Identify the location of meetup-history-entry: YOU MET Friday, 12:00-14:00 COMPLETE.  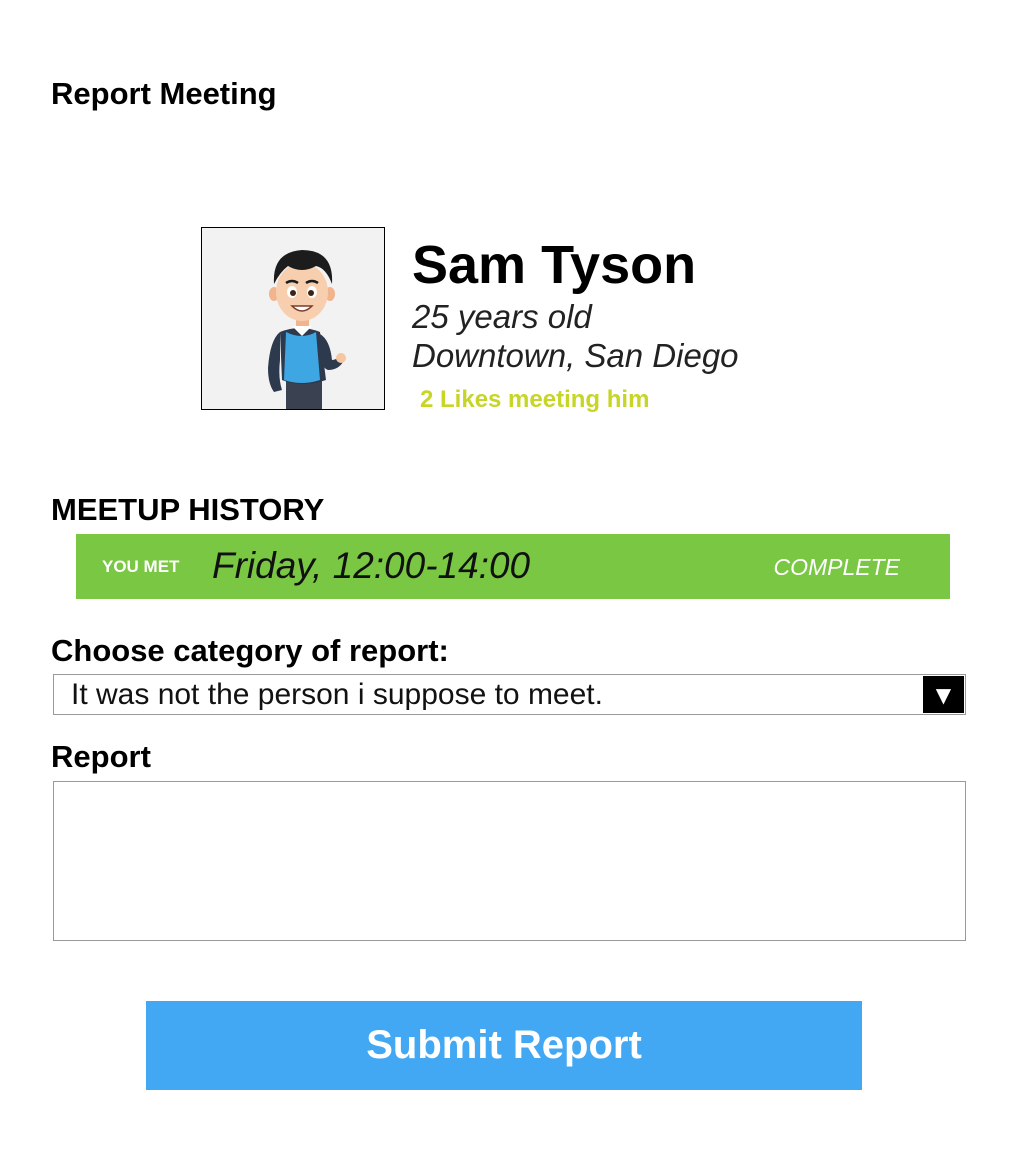
(513, 566).